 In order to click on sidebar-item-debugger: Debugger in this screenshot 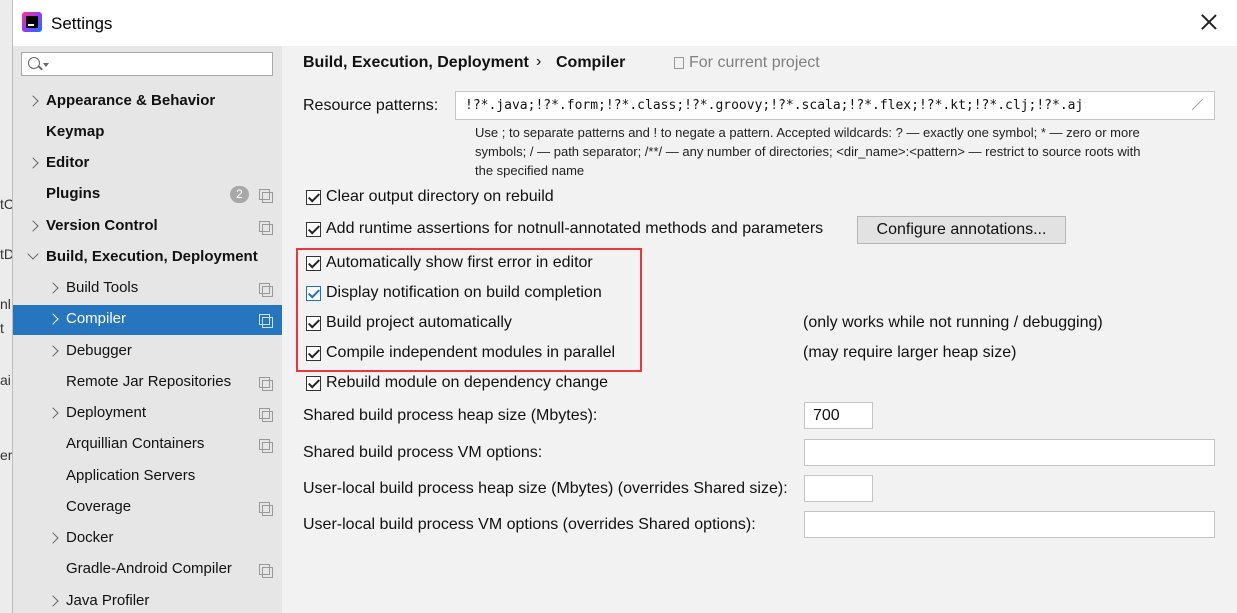, I will do `click(147, 352)`.